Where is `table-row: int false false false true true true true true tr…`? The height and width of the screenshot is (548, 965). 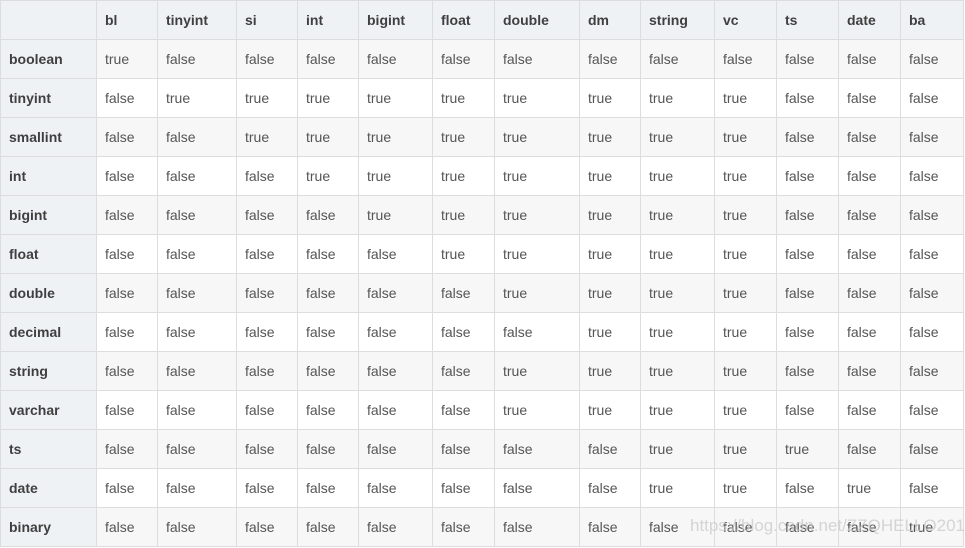
table-row: int false false false true true true true true tr… is located at coordinates (482, 176).